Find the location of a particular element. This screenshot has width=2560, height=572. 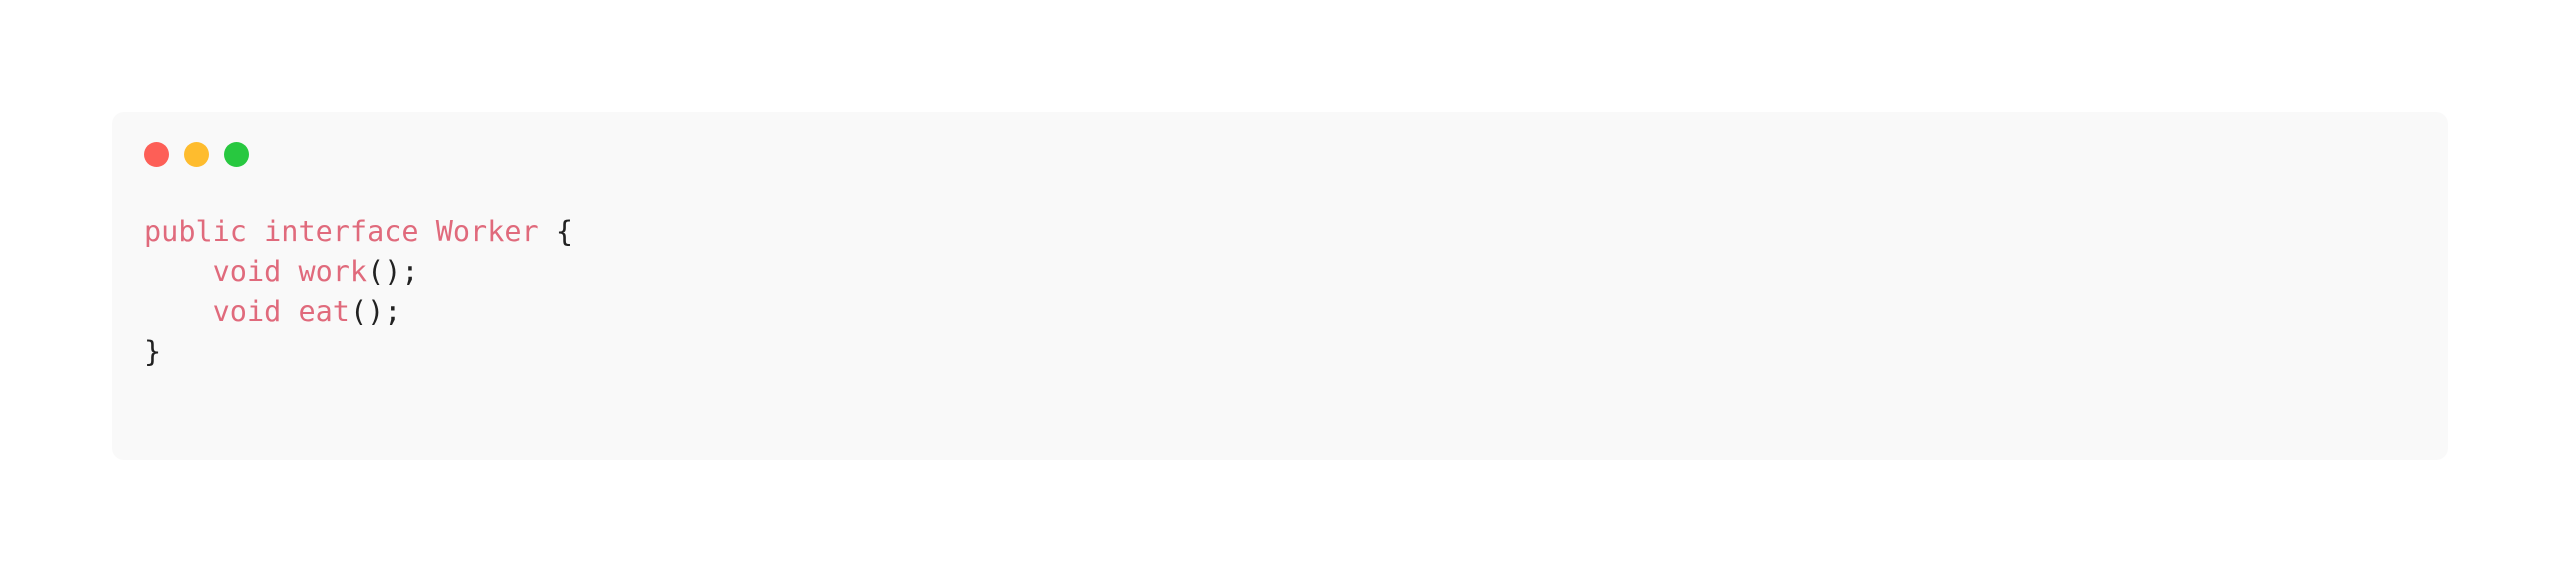

code-line: void eat(); is located at coordinates (358, 312).